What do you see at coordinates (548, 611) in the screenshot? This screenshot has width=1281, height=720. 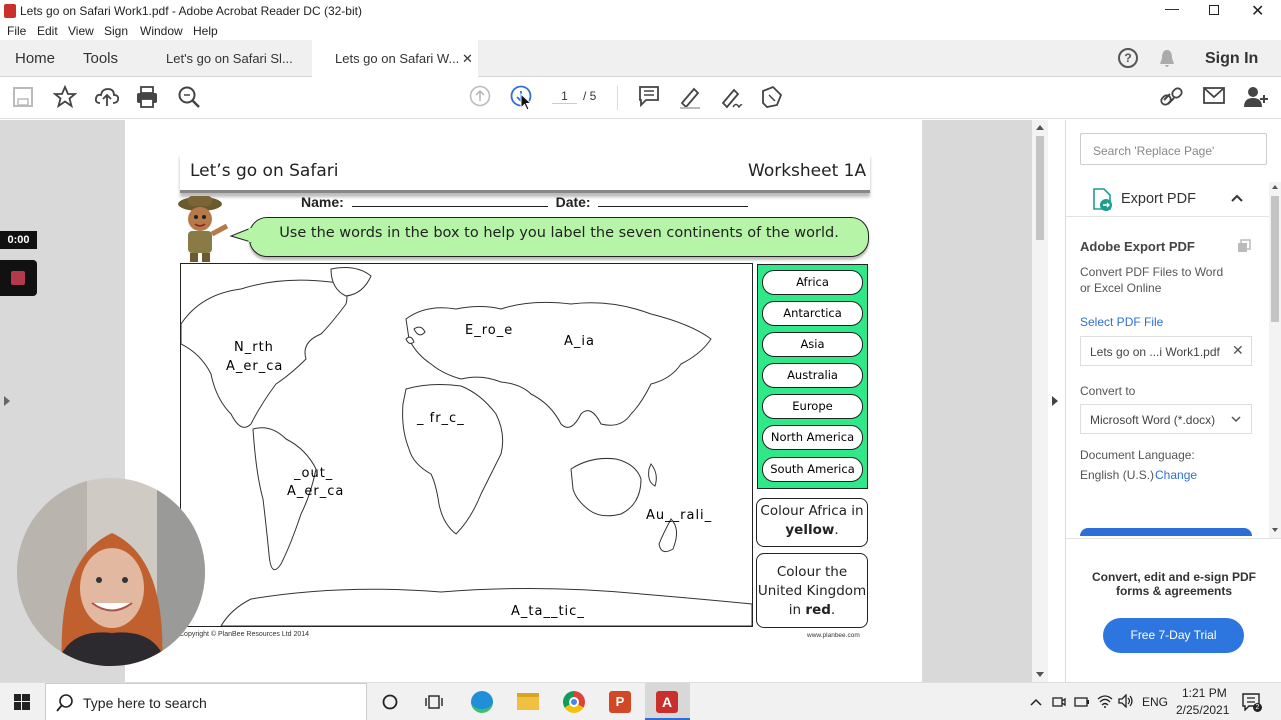 I see `label-antarctica: A_ta__tic_` at bounding box center [548, 611].